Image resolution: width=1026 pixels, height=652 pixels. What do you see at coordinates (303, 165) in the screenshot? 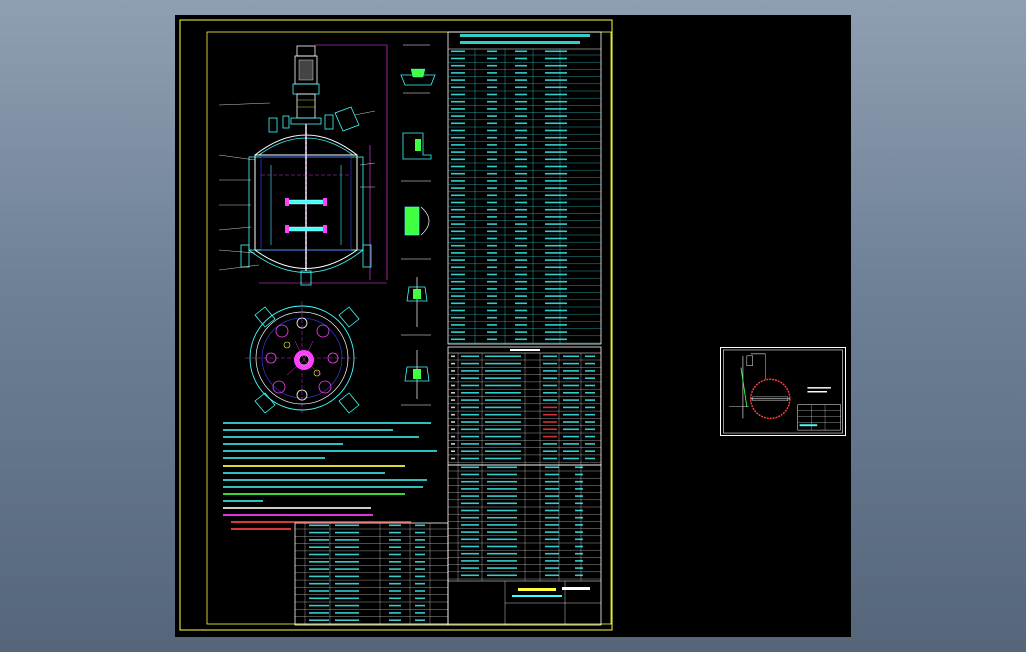
I see `front-section-view` at bounding box center [303, 165].